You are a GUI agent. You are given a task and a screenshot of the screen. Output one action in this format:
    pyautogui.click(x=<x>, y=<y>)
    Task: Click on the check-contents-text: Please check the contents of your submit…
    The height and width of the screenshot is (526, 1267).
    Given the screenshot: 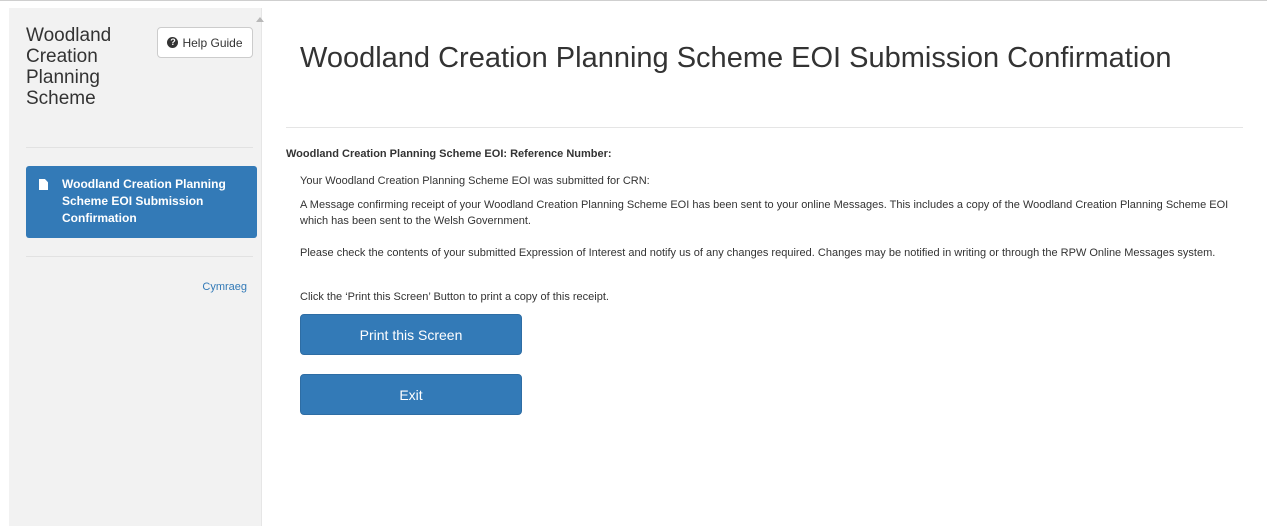 What is the action you would take?
    pyautogui.click(x=758, y=253)
    